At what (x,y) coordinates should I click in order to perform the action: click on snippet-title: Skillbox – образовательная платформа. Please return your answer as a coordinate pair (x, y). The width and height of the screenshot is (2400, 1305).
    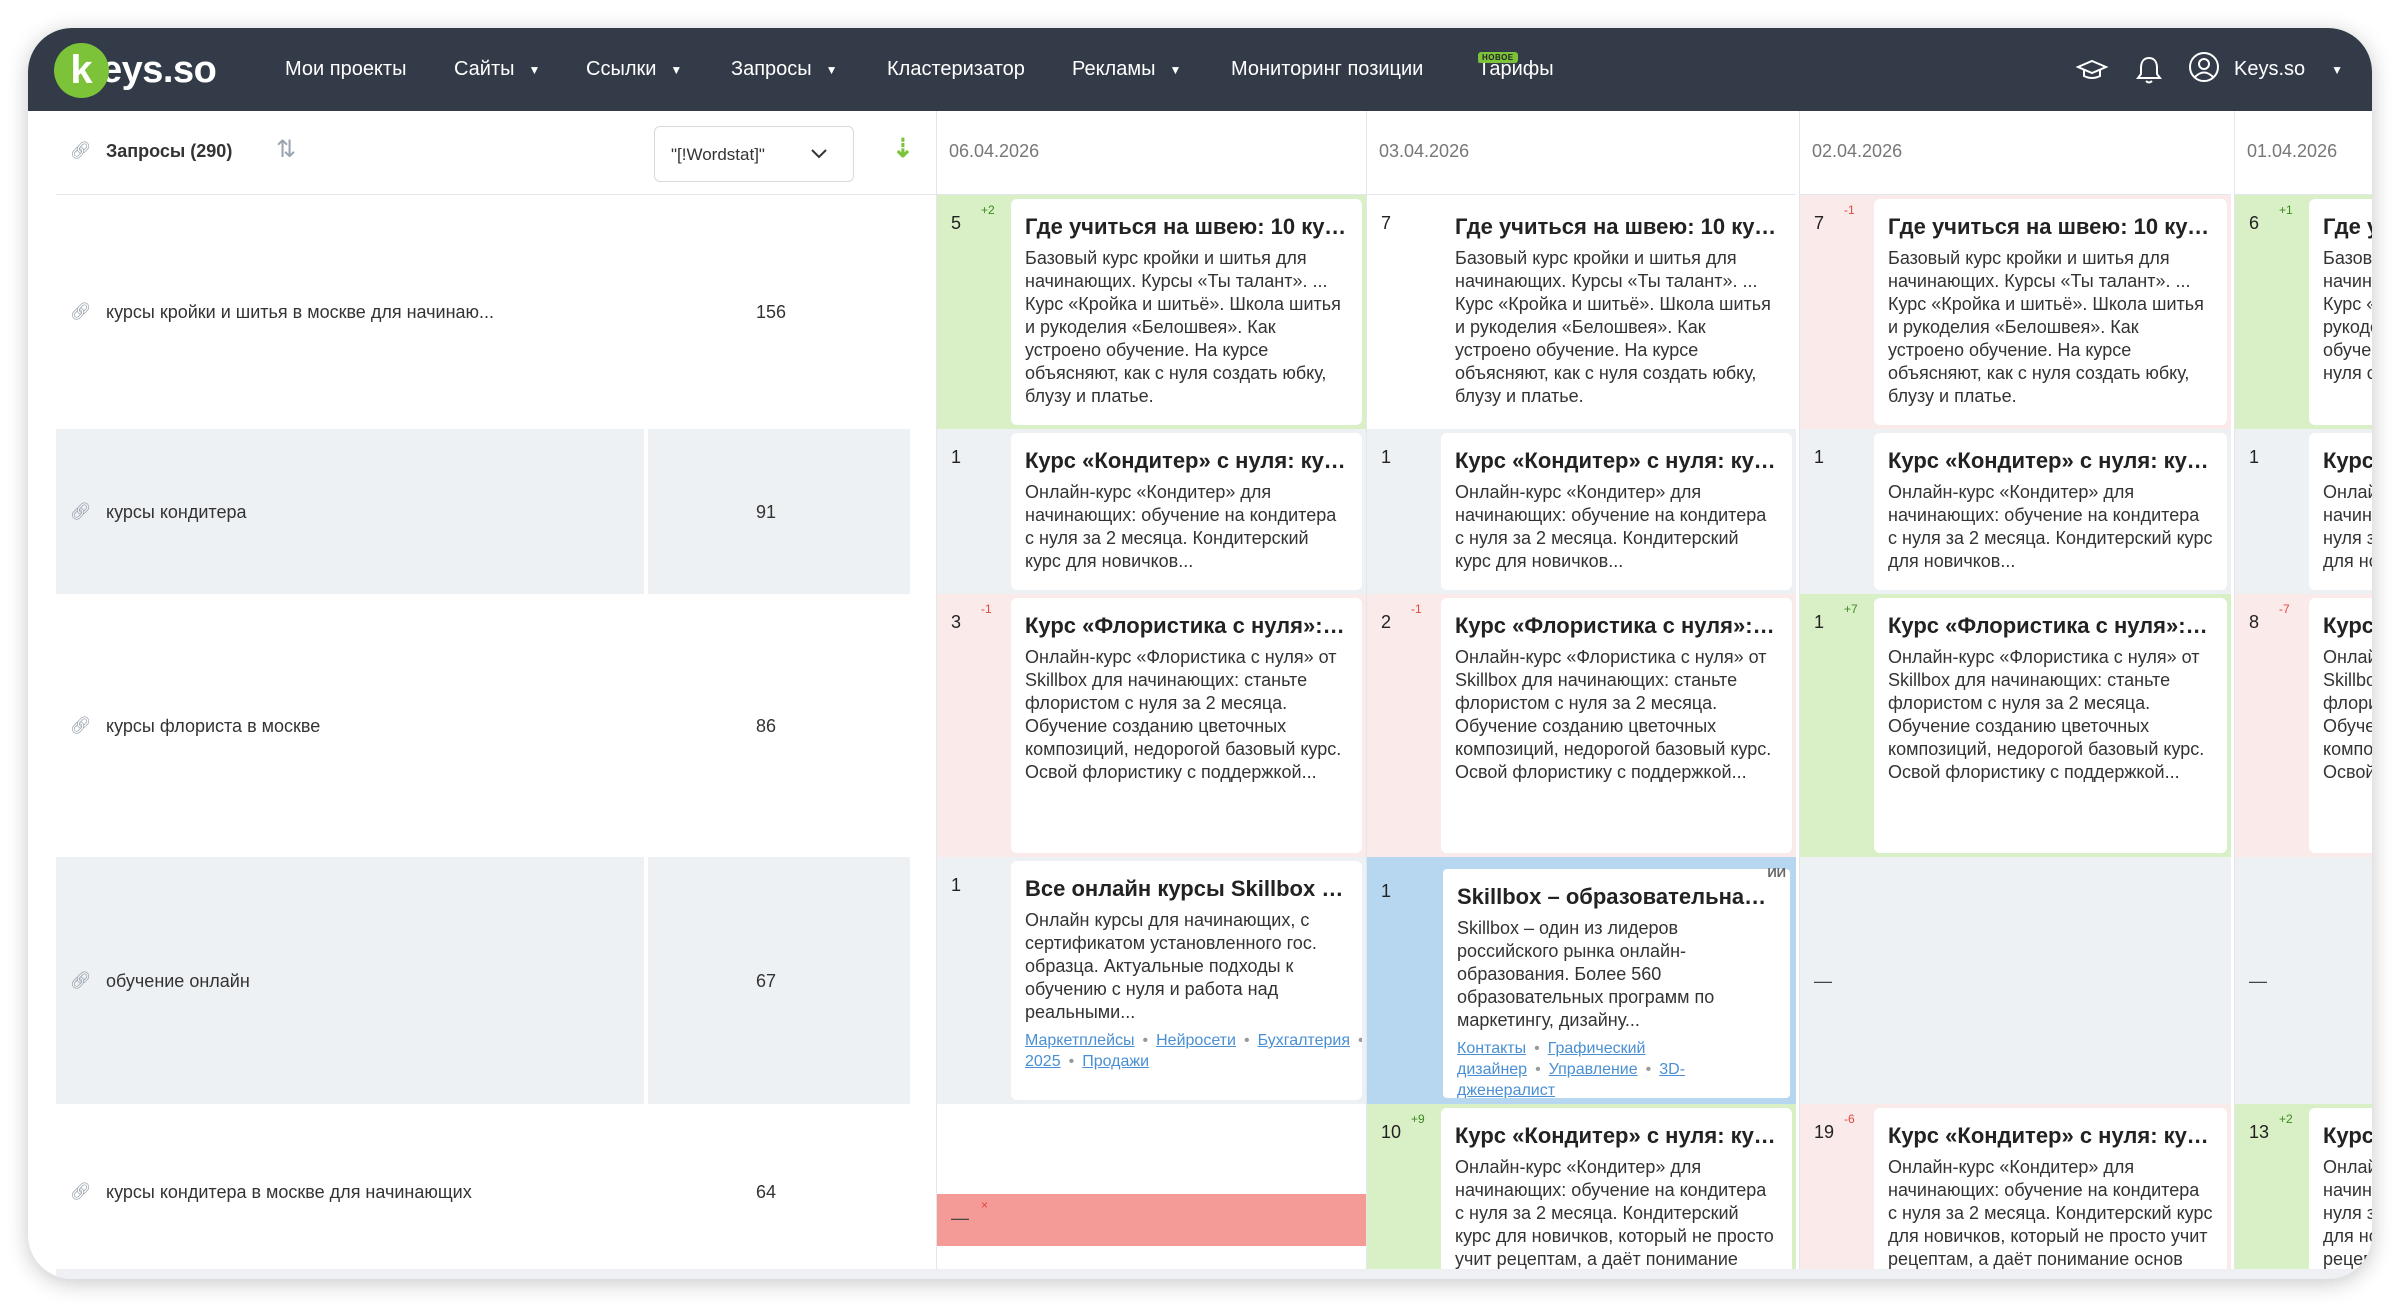
    Looking at the image, I should click on (1616, 897).